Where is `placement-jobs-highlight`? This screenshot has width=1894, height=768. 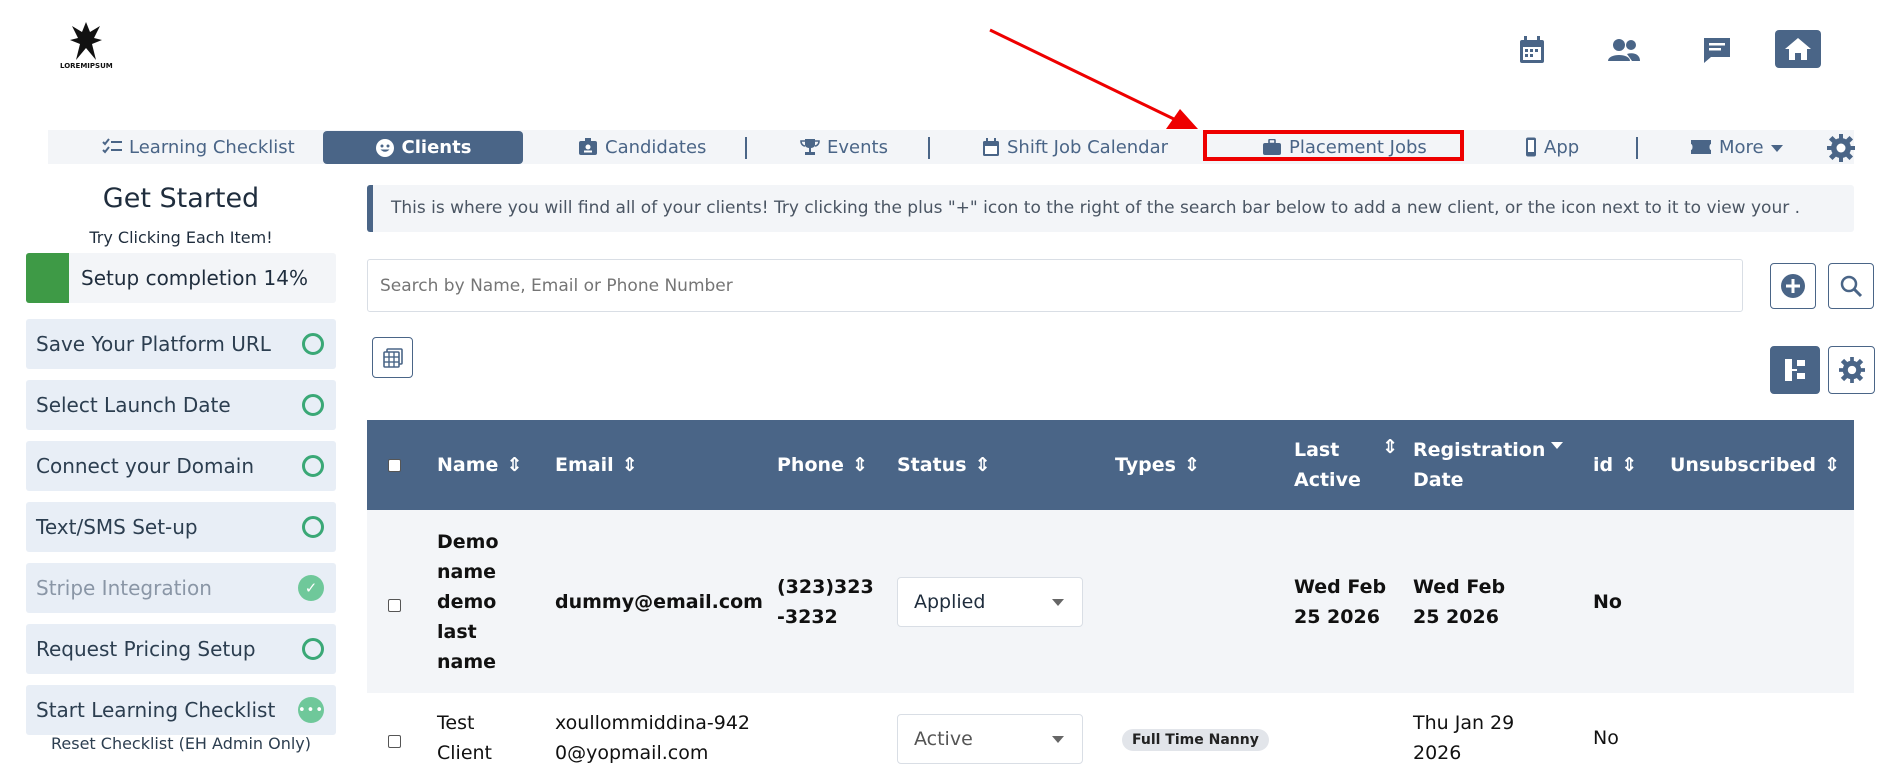
placement-jobs-highlight is located at coordinates (1333, 145).